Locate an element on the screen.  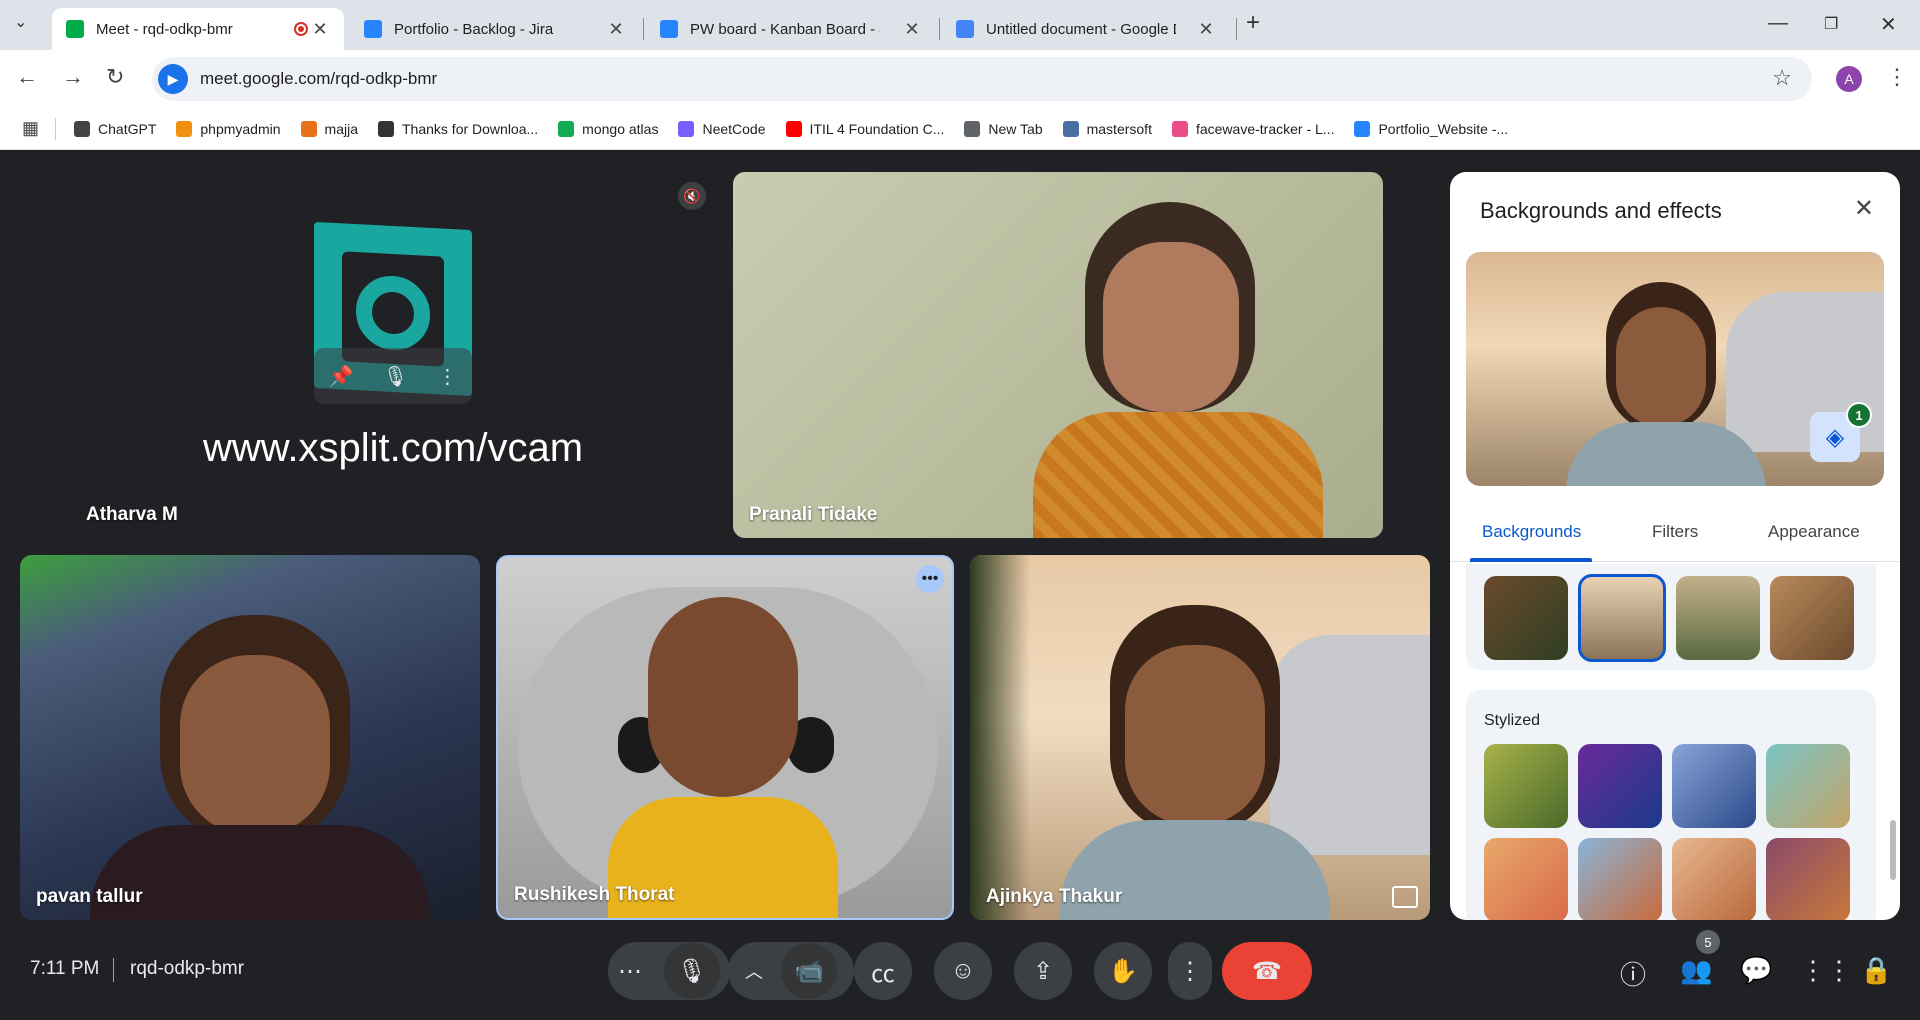
omnibox: ▶ meet.google.com/rqd-odkp-bmr ☆ is located at coordinates (982, 79).